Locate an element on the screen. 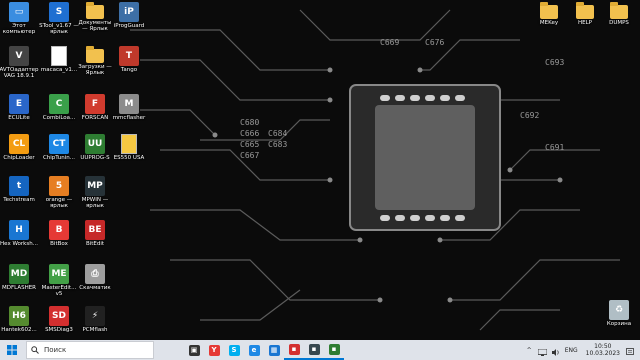  desktop-icon-label: MEKey is located at coordinates (549, 23).